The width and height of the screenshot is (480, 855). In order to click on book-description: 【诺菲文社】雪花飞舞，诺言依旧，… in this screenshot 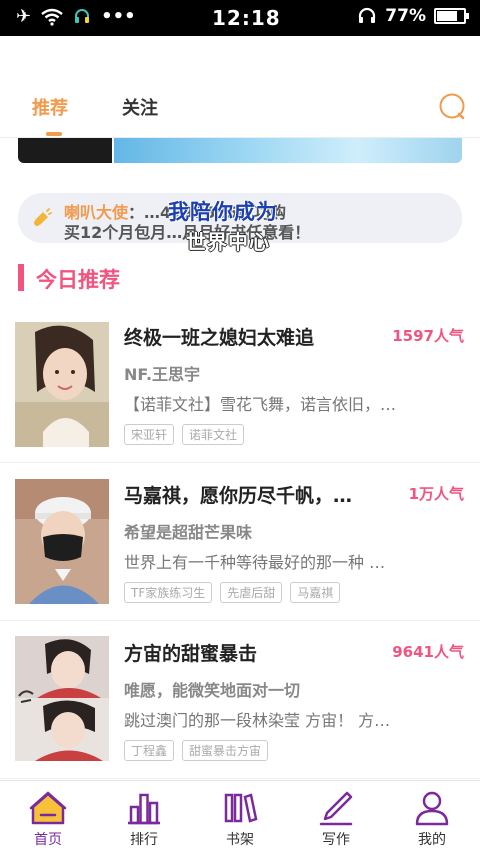, I will do `click(260, 404)`.